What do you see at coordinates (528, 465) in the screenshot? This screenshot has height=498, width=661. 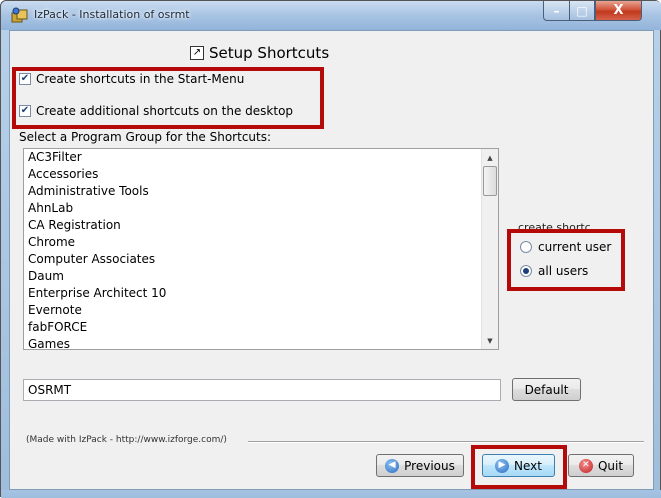 I see `next-button-label: Next` at bounding box center [528, 465].